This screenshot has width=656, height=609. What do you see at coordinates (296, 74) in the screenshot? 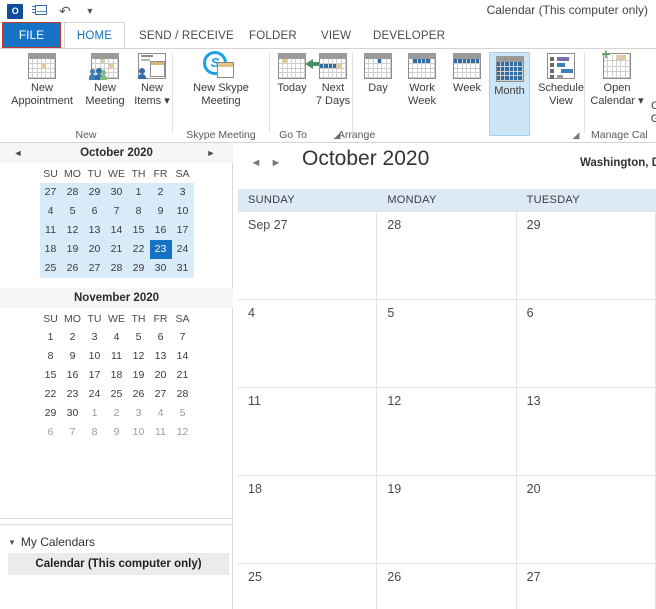
I see `today-button: Today` at bounding box center [296, 74].